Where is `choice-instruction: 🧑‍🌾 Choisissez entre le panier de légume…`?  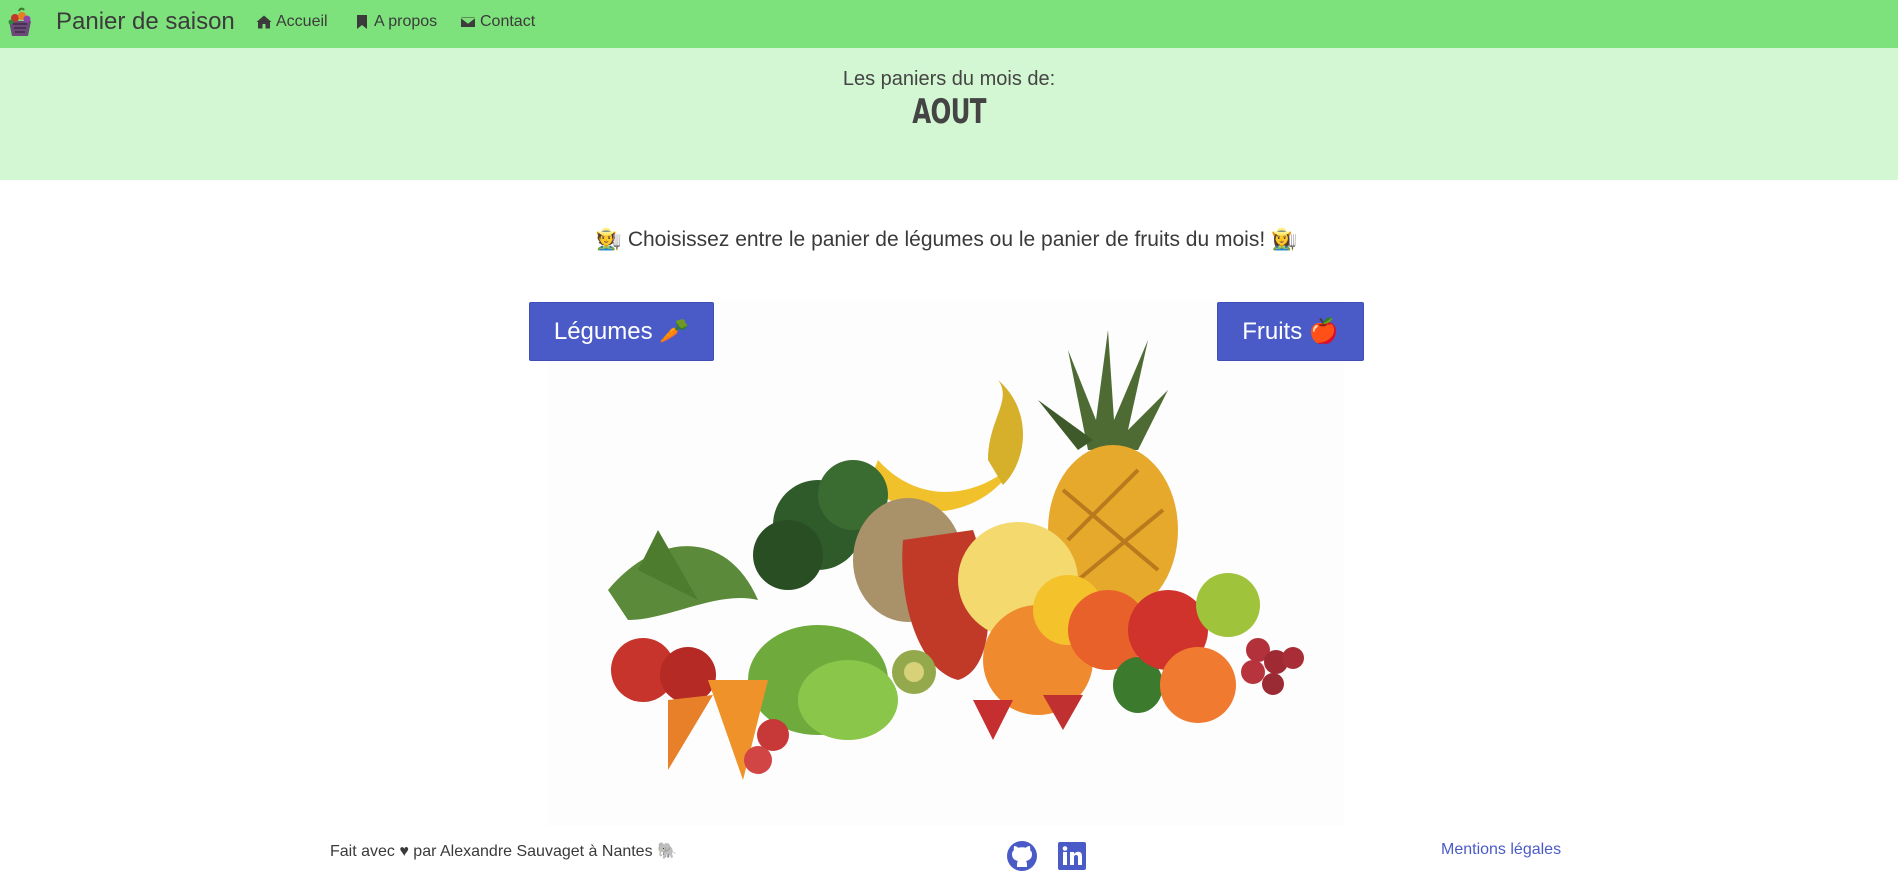
choice-instruction: 🧑‍🌾 Choisissez entre le panier de légume… is located at coordinates (946, 239).